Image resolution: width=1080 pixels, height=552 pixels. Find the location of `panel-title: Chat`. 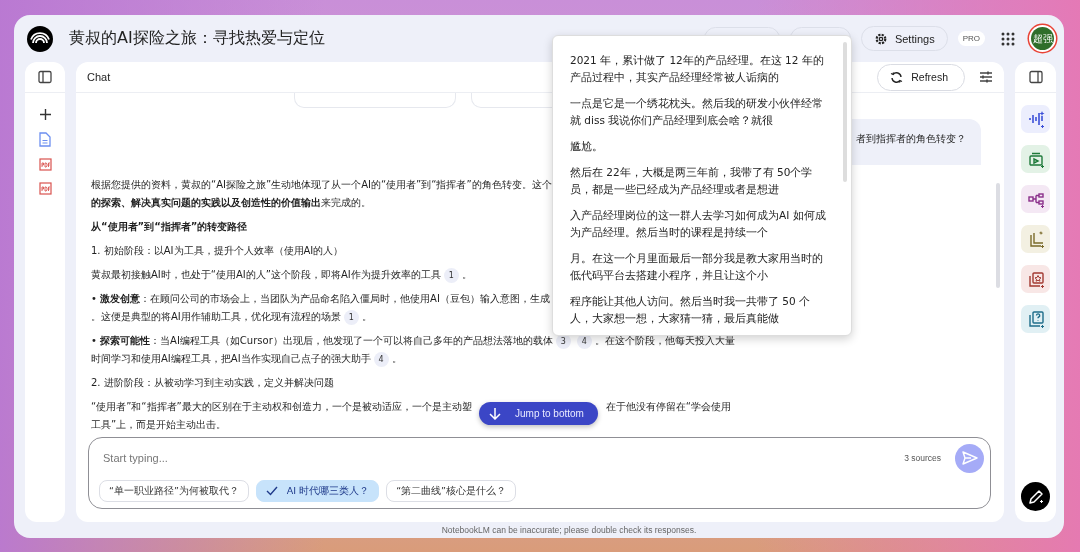

panel-title: Chat is located at coordinates (99, 77).